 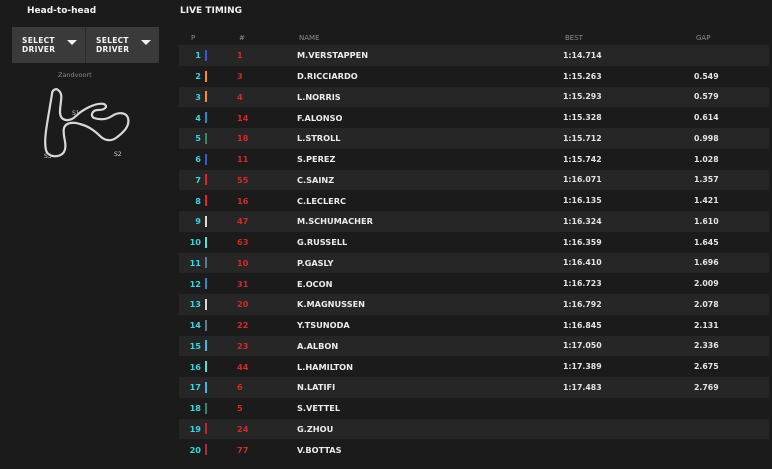 I want to click on position-cell: 10, so click(x=195, y=242).